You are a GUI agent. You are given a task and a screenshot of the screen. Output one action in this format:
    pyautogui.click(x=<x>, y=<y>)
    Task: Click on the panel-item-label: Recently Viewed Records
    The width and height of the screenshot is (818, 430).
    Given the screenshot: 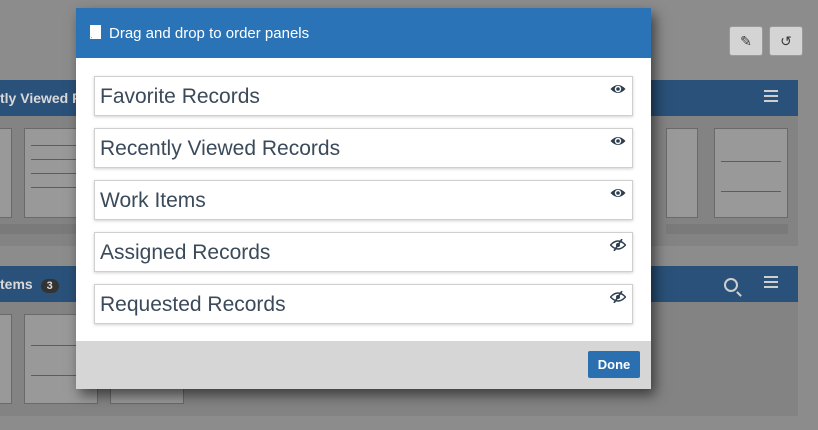 What is the action you would take?
    pyautogui.click(x=220, y=148)
    